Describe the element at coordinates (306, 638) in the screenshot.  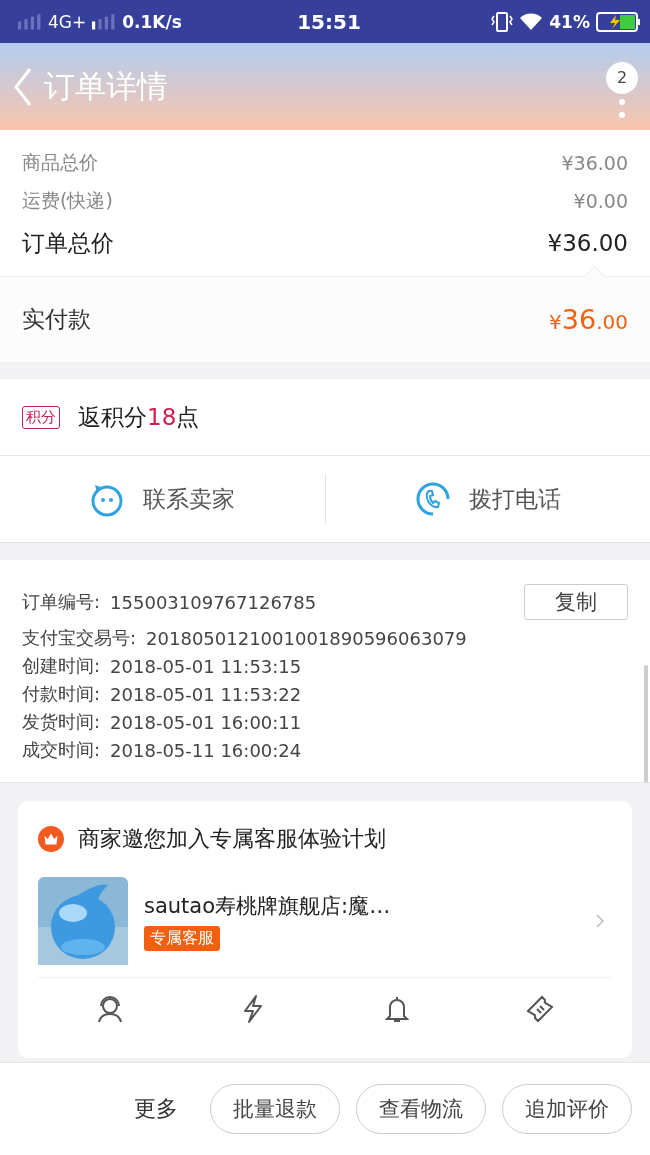
I see `info-value: 2018050121001001890596063079` at that location.